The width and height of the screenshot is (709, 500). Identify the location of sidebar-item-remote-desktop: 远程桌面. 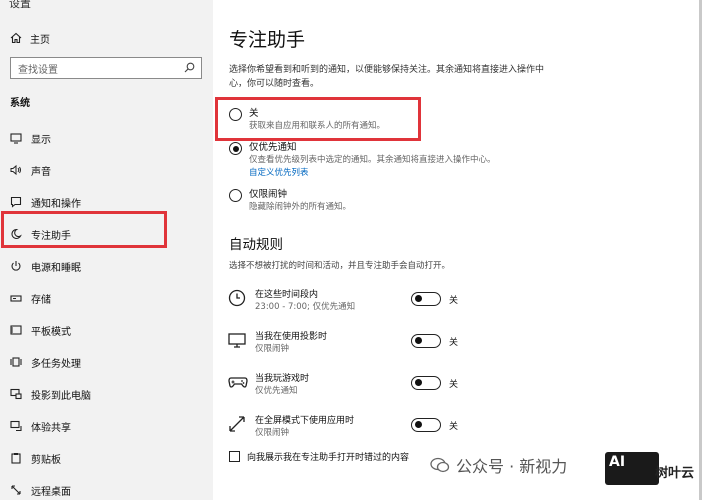
(40, 490).